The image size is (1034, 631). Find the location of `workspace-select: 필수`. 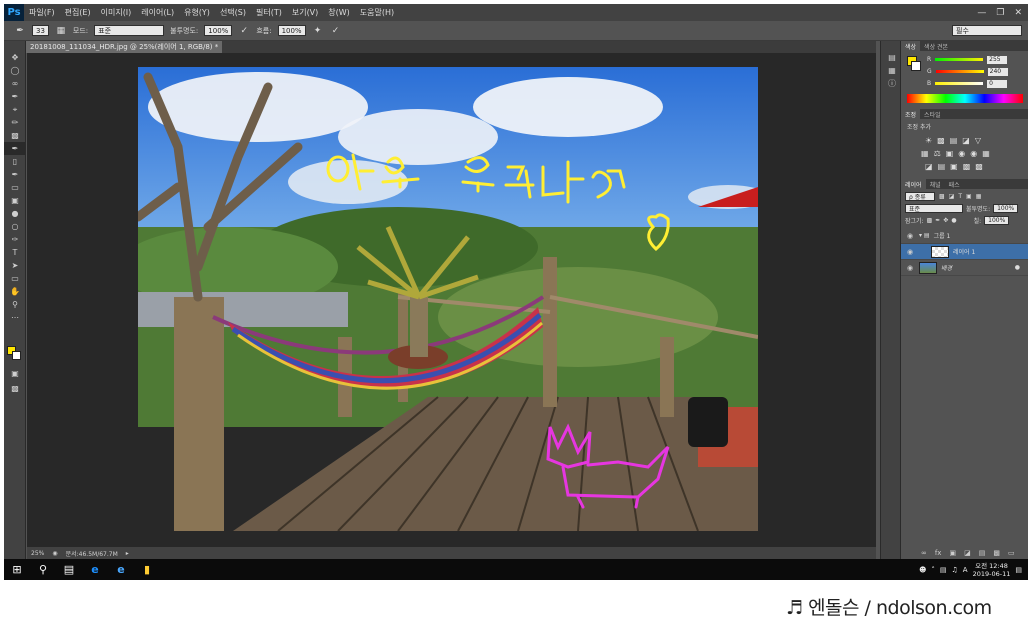

workspace-select: 필수 is located at coordinates (987, 30).